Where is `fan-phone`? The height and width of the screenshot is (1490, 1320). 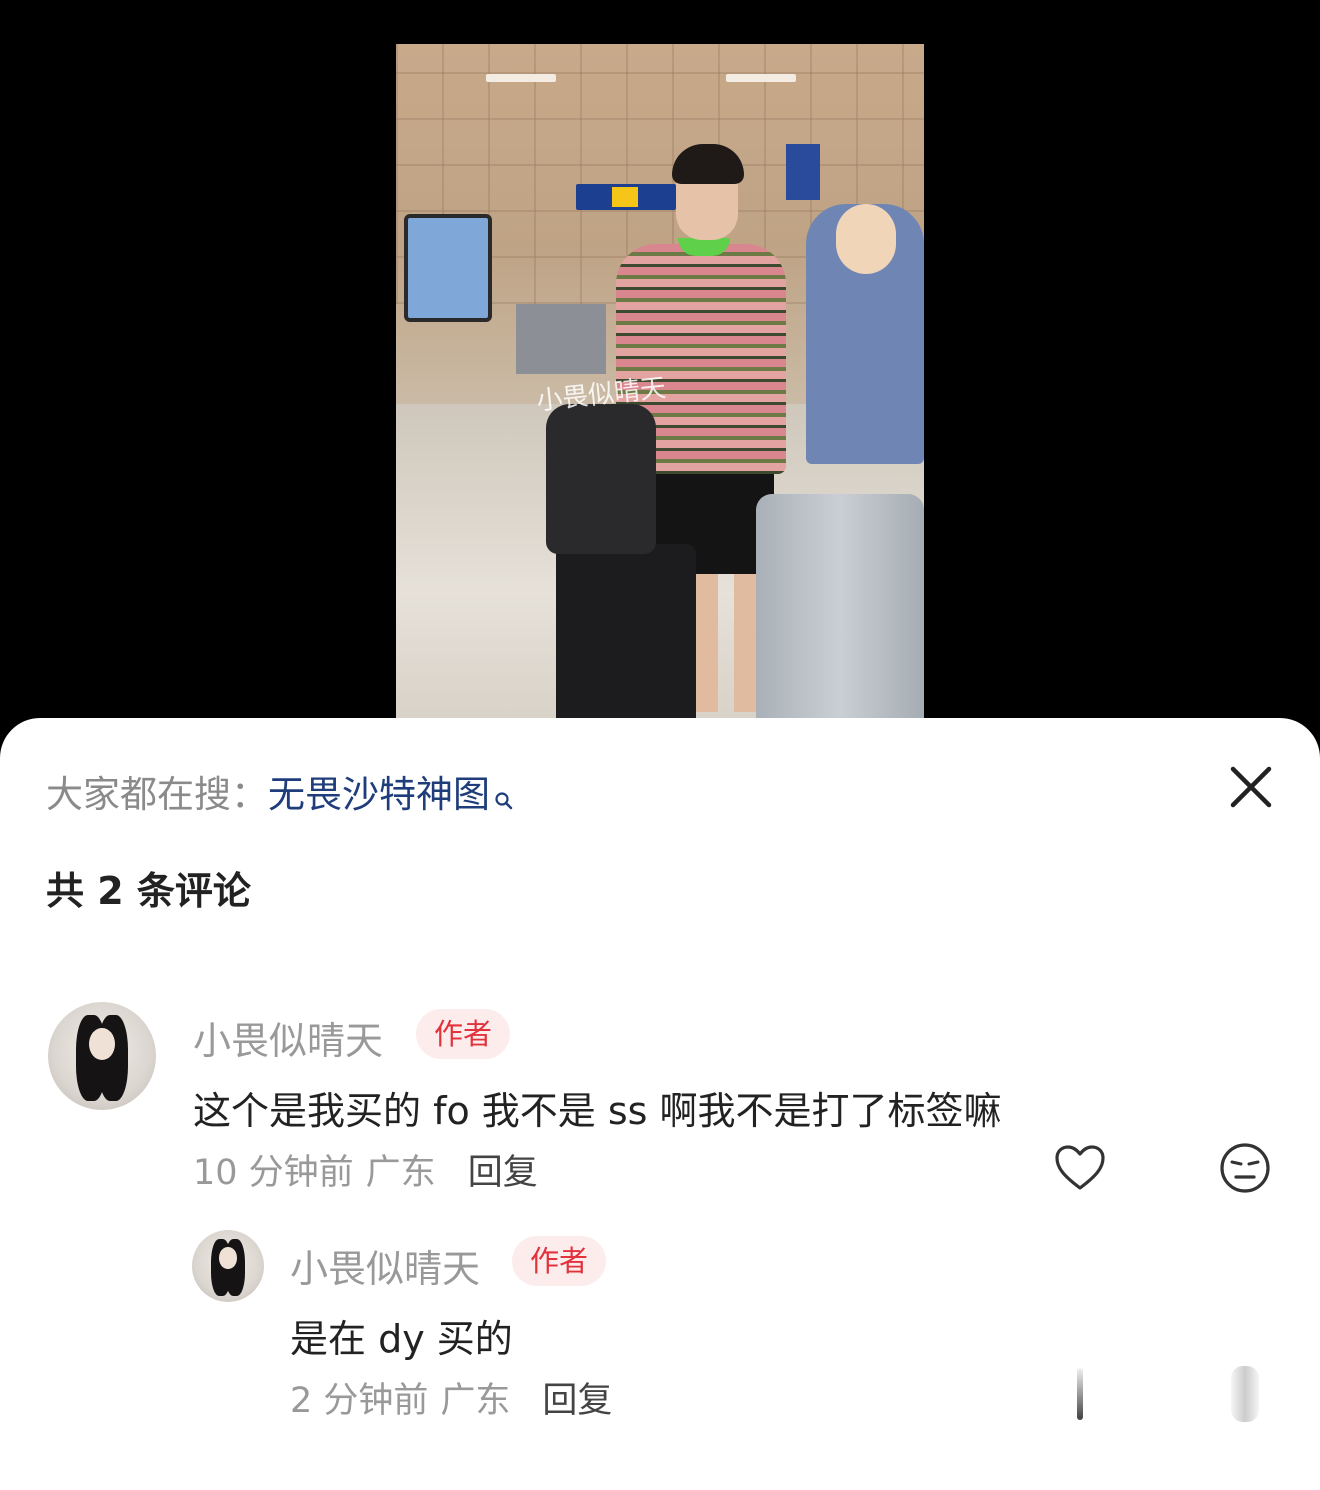 fan-phone is located at coordinates (448, 268).